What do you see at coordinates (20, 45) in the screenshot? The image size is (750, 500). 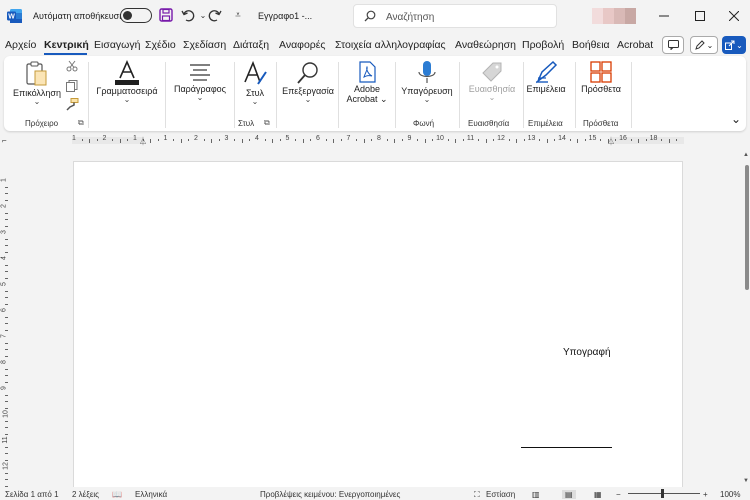 I see `tab-file: Αρχείο` at bounding box center [20, 45].